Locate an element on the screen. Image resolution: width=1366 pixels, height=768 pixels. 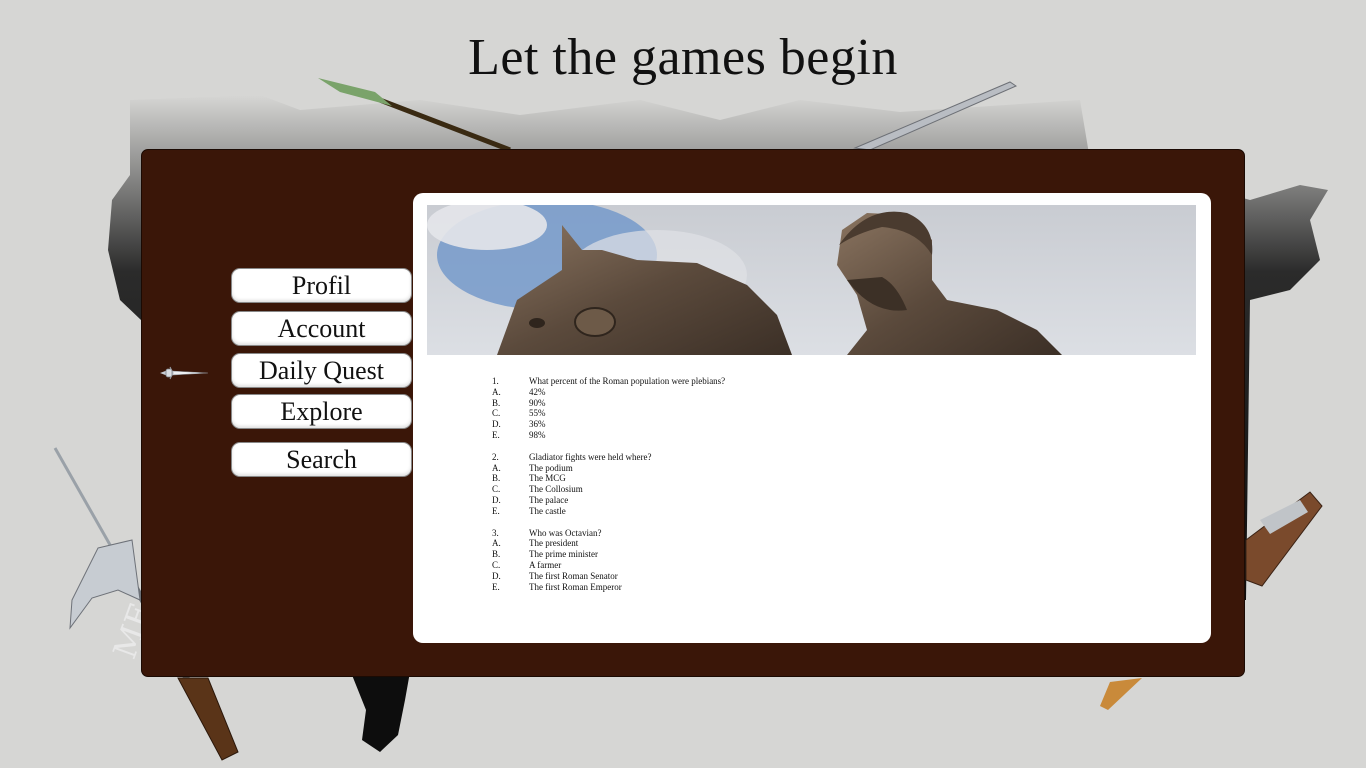
answer-option: A. The president is located at coordinates (608, 543).